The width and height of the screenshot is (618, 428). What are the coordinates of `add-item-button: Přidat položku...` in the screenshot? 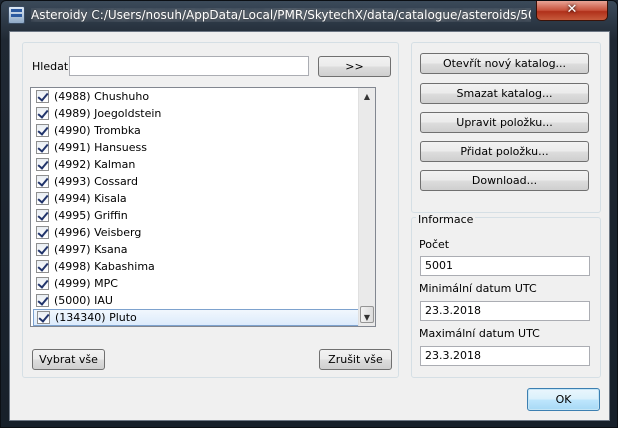 It's located at (504, 151).